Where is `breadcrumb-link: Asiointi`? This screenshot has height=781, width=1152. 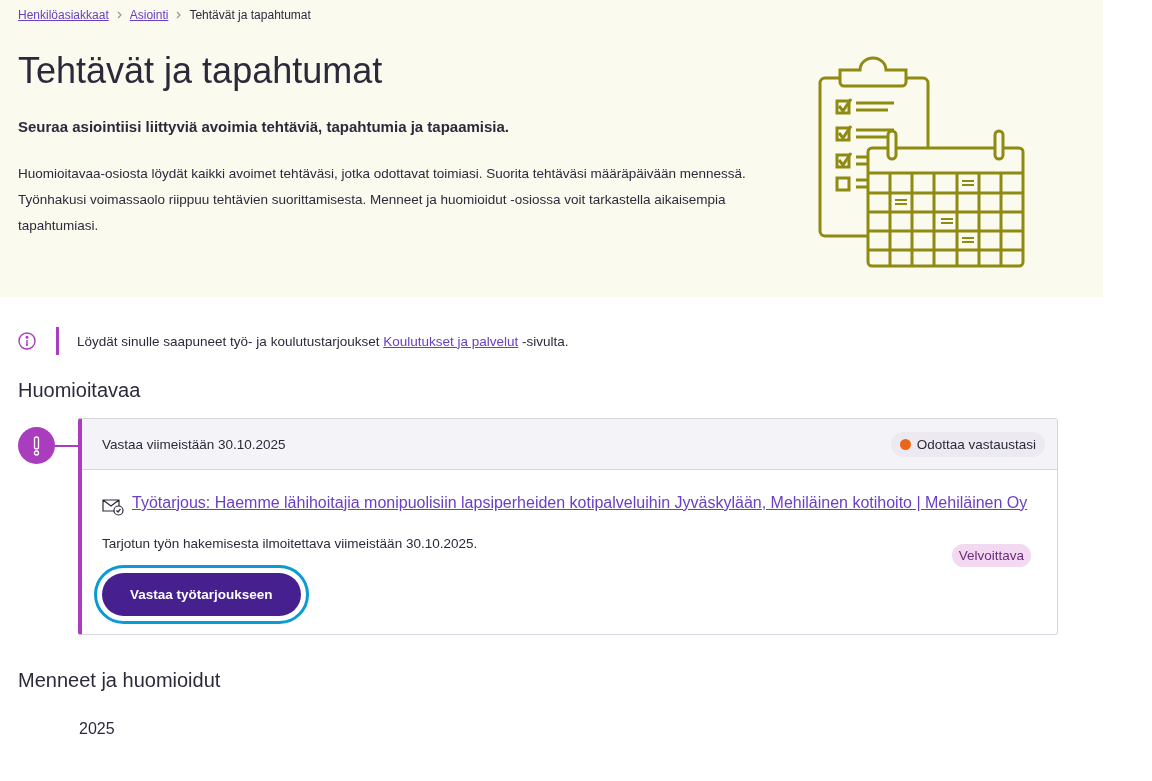 breadcrumb-link: Asiointi is located at coordinates (149, 15).